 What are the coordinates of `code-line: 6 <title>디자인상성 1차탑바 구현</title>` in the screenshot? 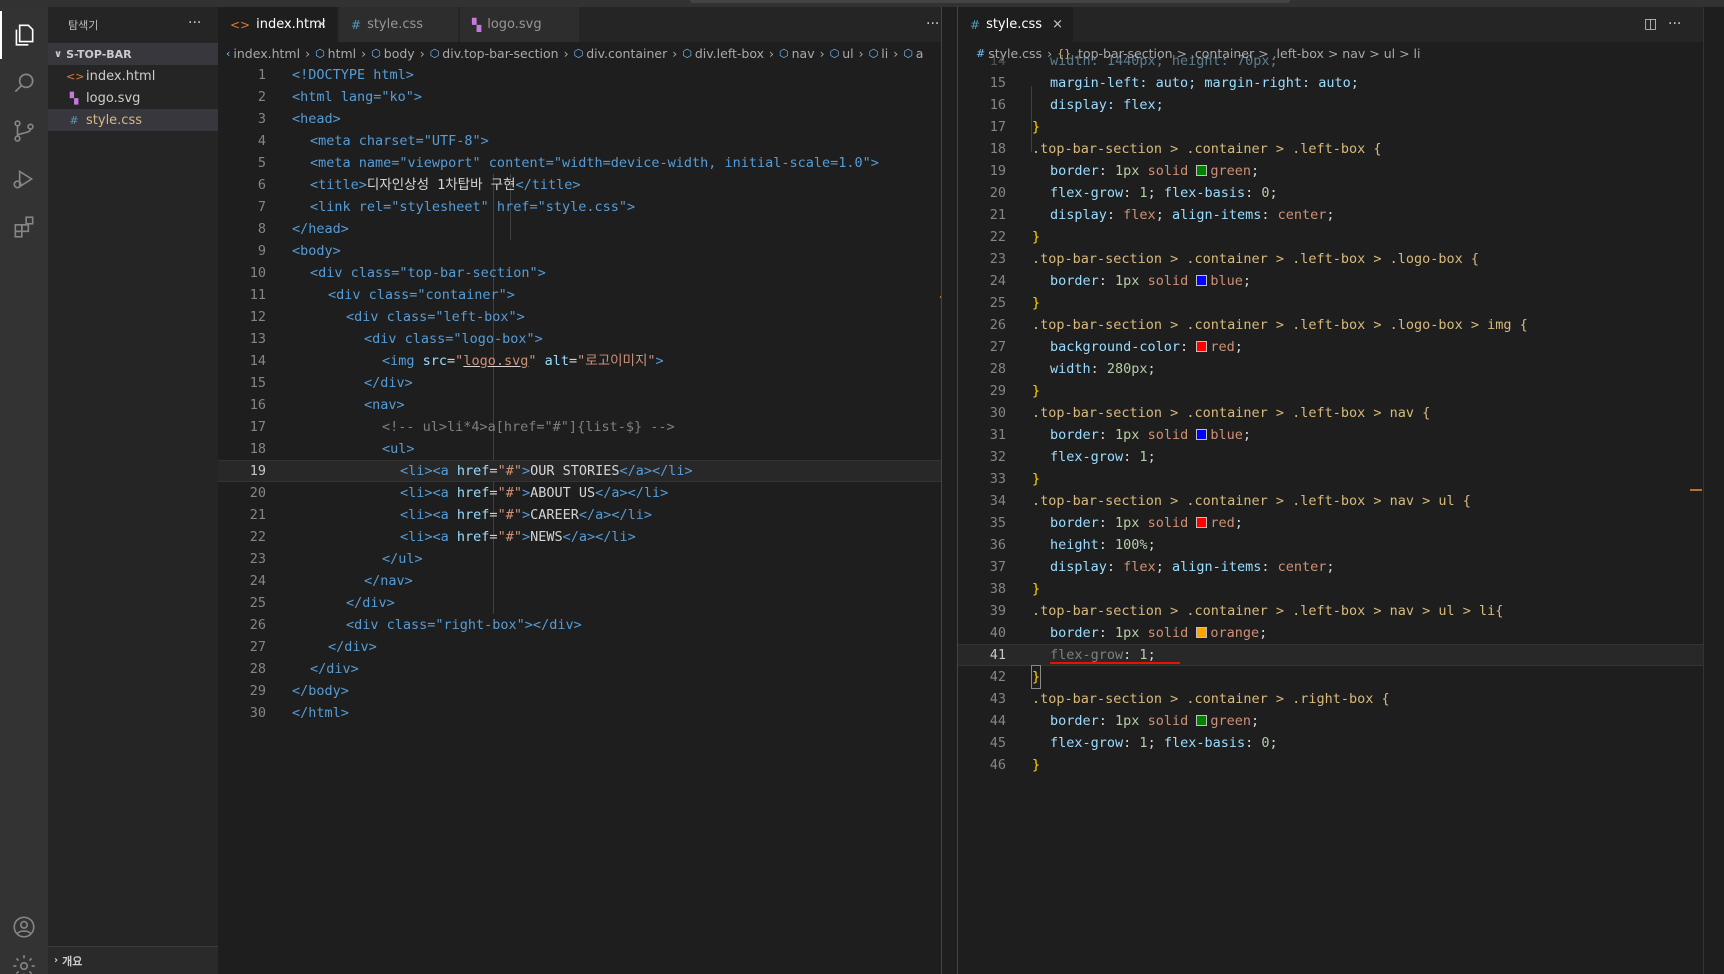 It's located at (579, 185).